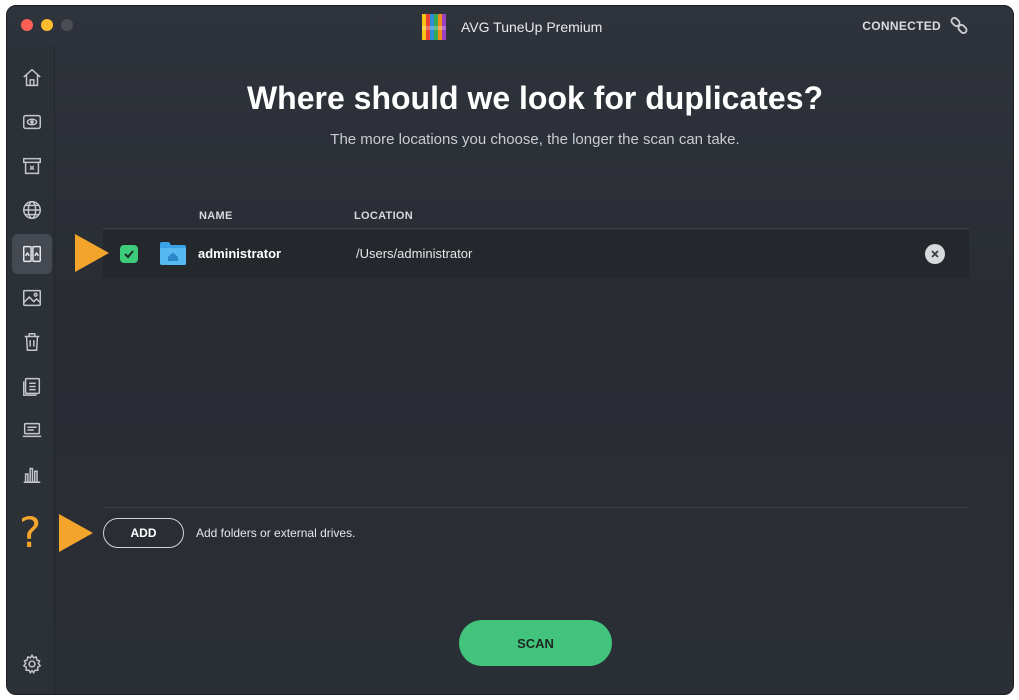 Image resolution: width=1019 pixels, height=700 pixels. Describe the element at coordinates (532, 27) in the screenshot. I see `app-title-text: AVG TuneUp Premium` at that location.